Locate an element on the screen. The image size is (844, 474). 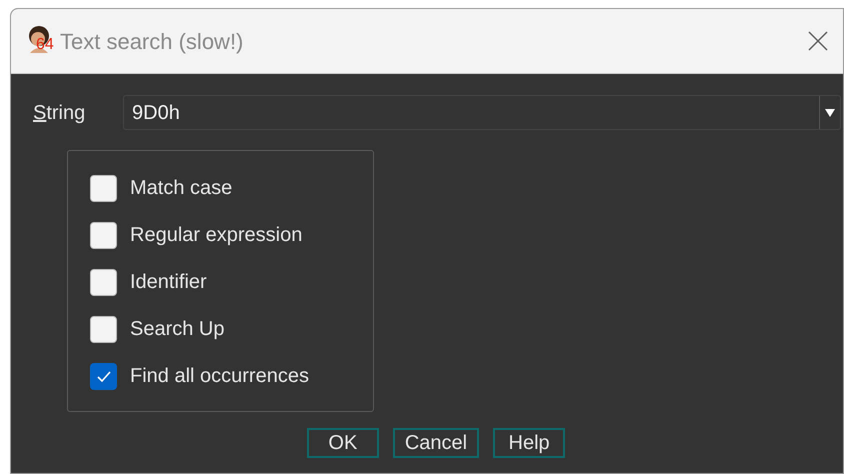
window-title: Text search (slow!) is located at coordinates (152, 42).